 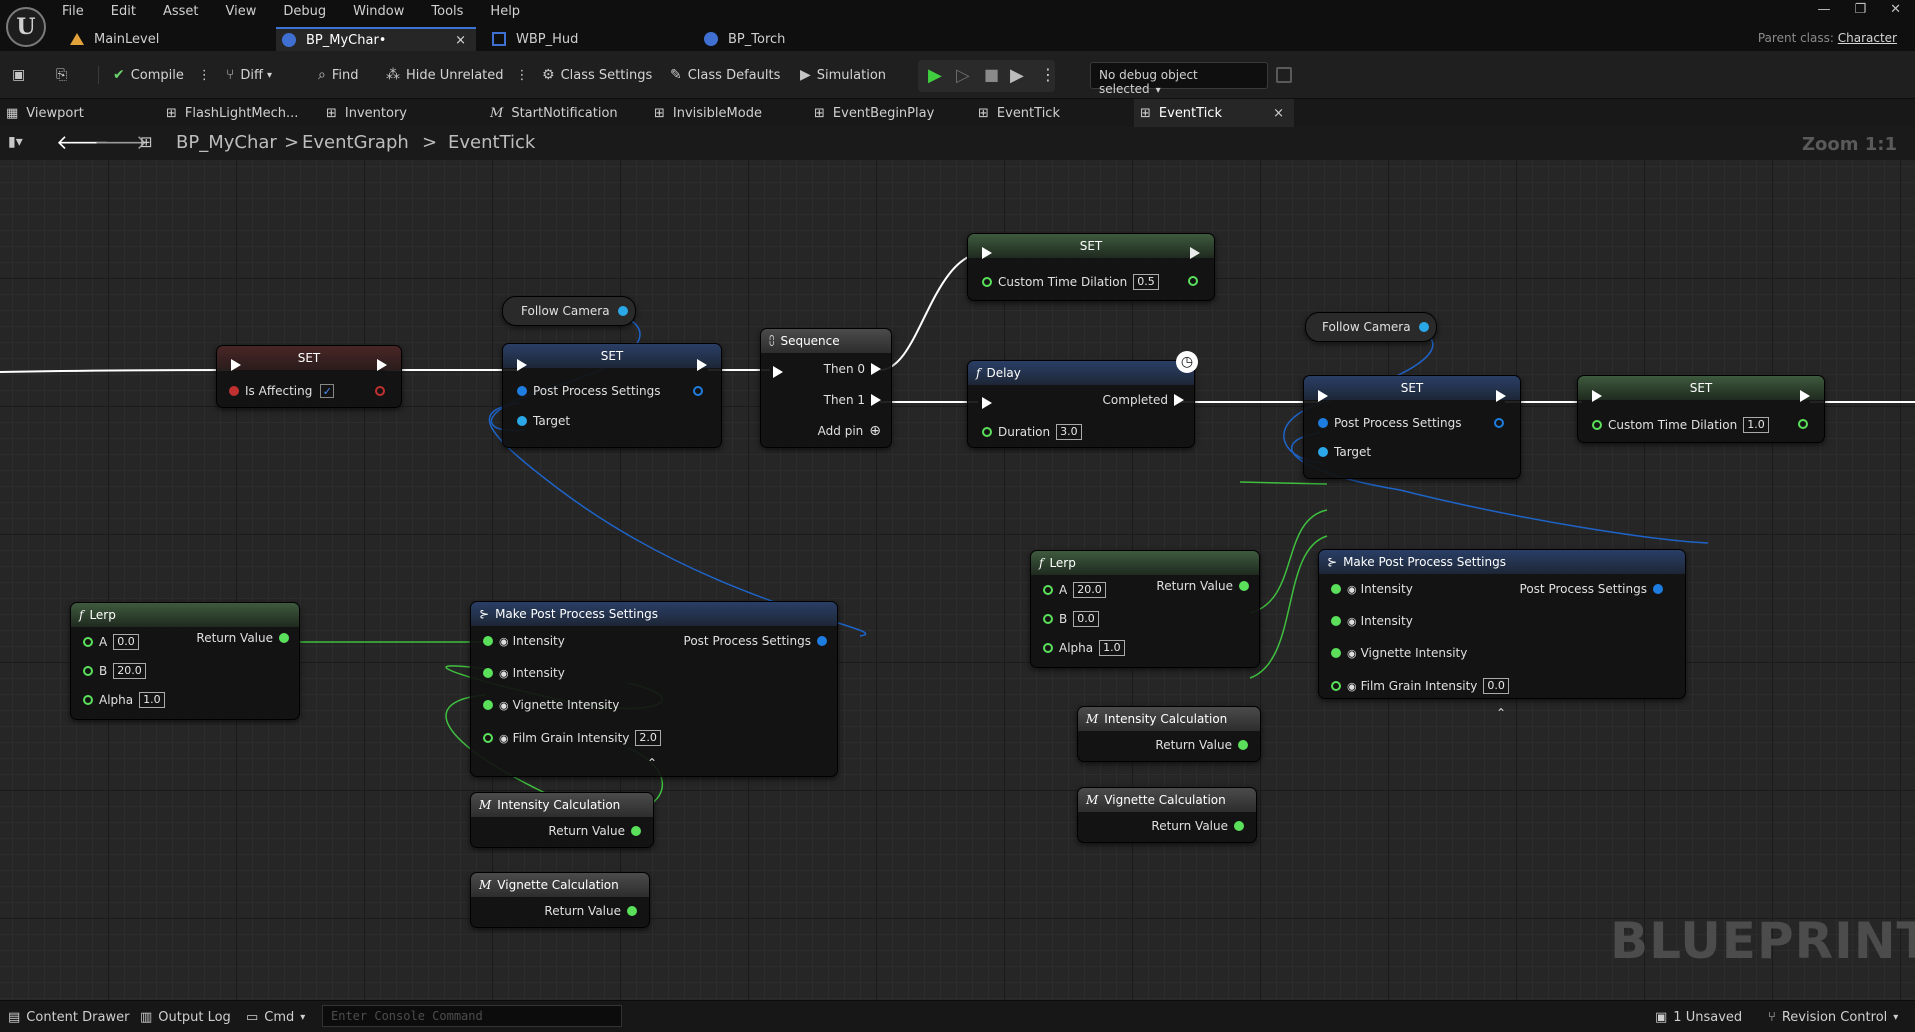 I want to click on node-lerp: f Lerp A 20.0 Return Value B 0.0 Alpha 1.0, so click(x=1145, y=609).